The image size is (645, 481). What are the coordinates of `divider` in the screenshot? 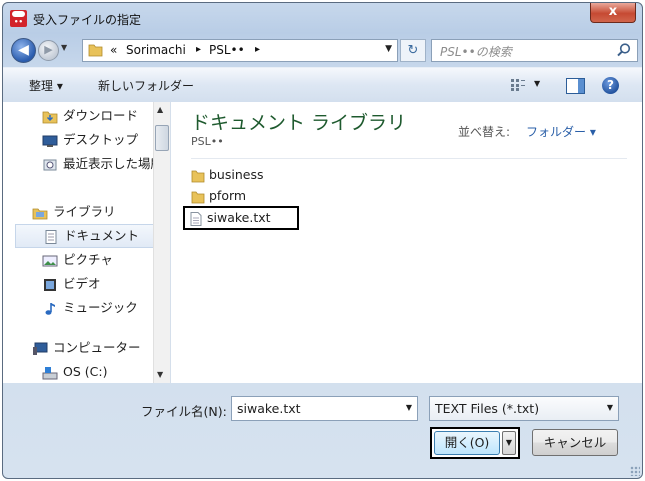 It's located at (409, 158).